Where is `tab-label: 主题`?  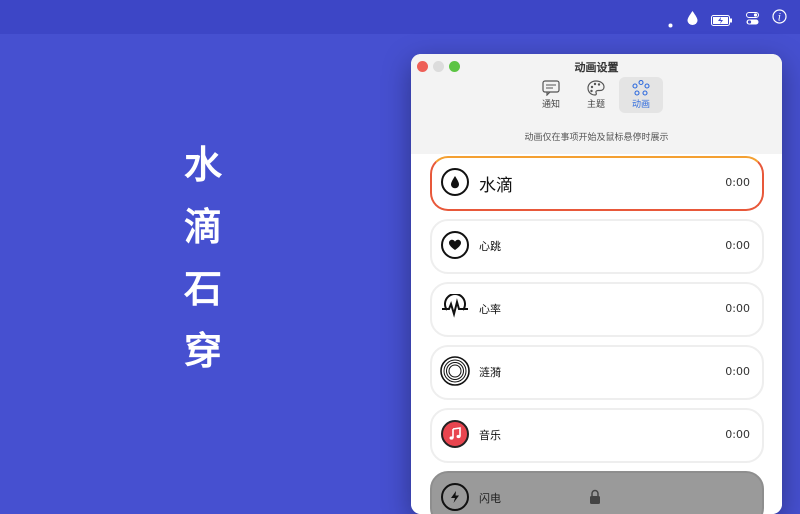
tab-label: 主题 is located at coordinates (595, 105).